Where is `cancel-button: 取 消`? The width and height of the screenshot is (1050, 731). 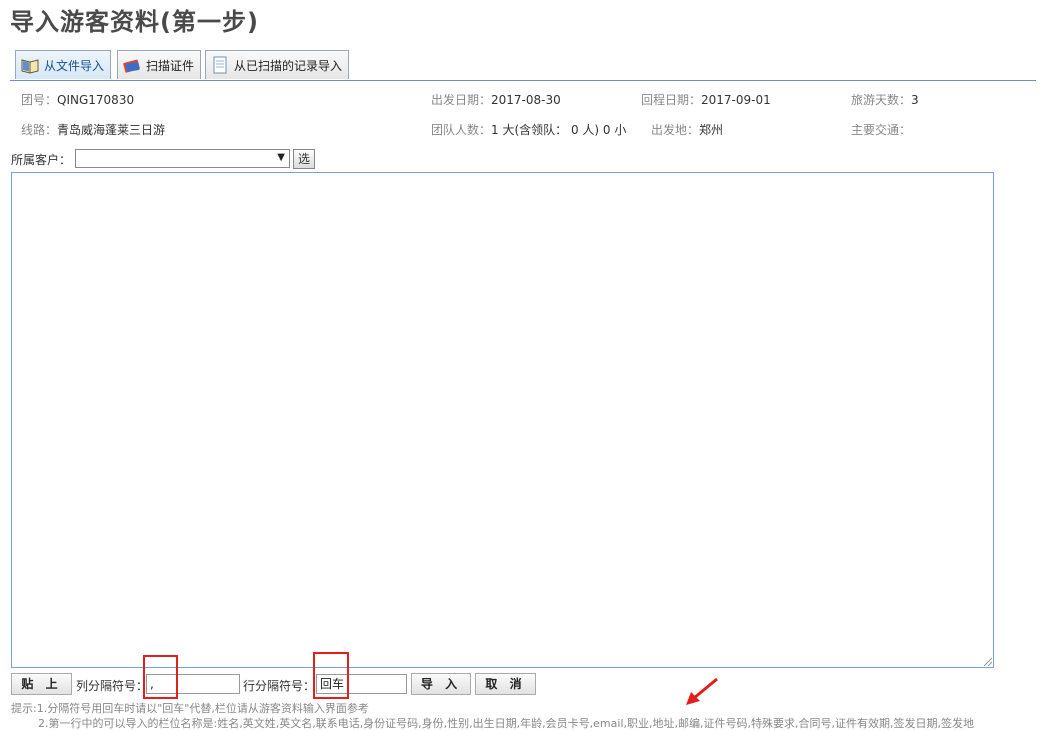 cancel-button: 取 消 is located at coordinates (505, 684).